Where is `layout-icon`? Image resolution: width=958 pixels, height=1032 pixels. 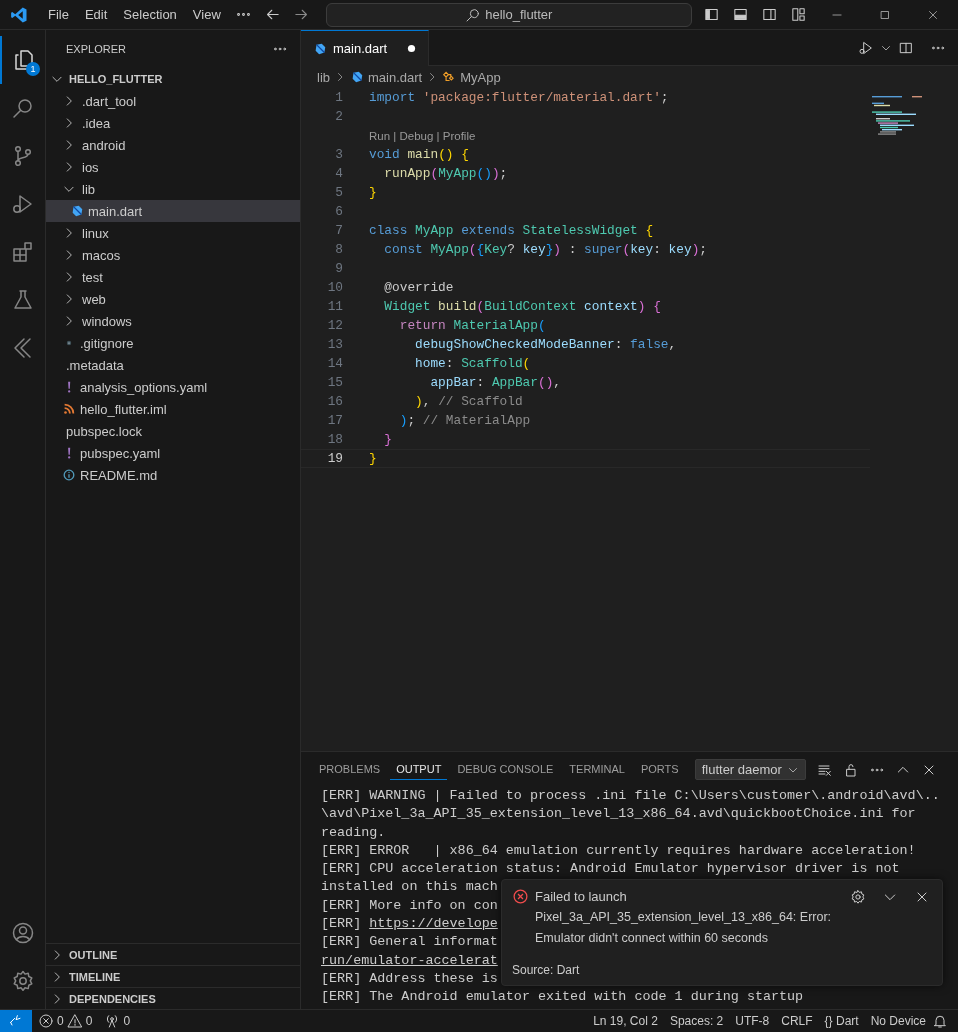 layout-icon is located at coordinates (798, 14).